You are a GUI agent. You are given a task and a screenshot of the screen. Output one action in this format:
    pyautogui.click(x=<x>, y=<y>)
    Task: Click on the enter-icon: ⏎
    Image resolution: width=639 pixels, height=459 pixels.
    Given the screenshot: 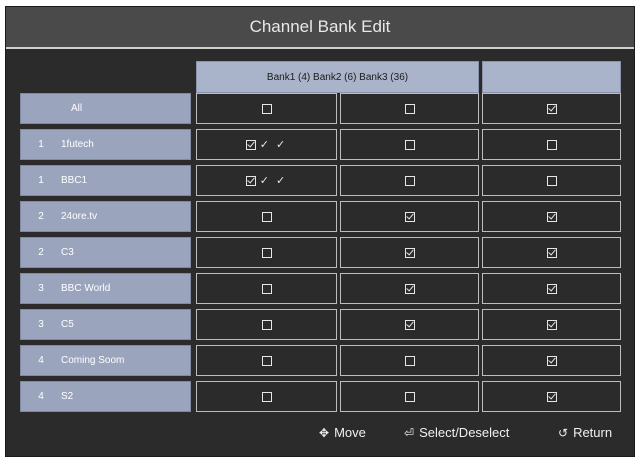 What is the action you would take?
    pyautogui.click(x=409, y=432)
    